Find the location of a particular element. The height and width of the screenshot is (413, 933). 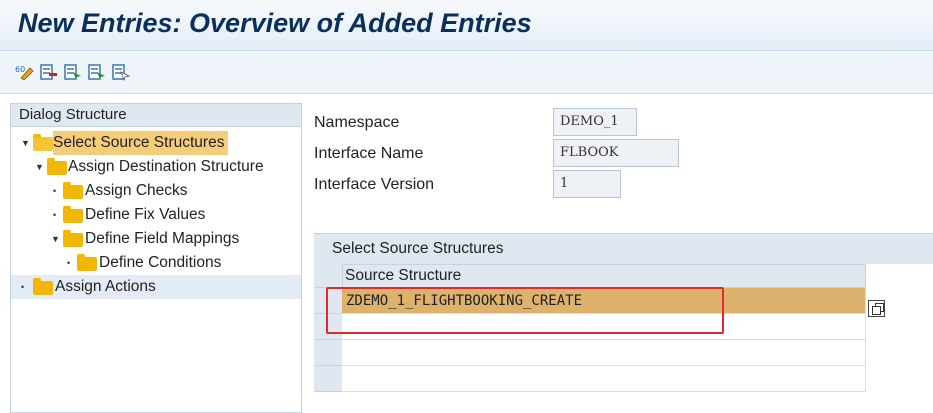

title-bar: New Entries: Overview of Added Entries is located at coordinates (466, 25).